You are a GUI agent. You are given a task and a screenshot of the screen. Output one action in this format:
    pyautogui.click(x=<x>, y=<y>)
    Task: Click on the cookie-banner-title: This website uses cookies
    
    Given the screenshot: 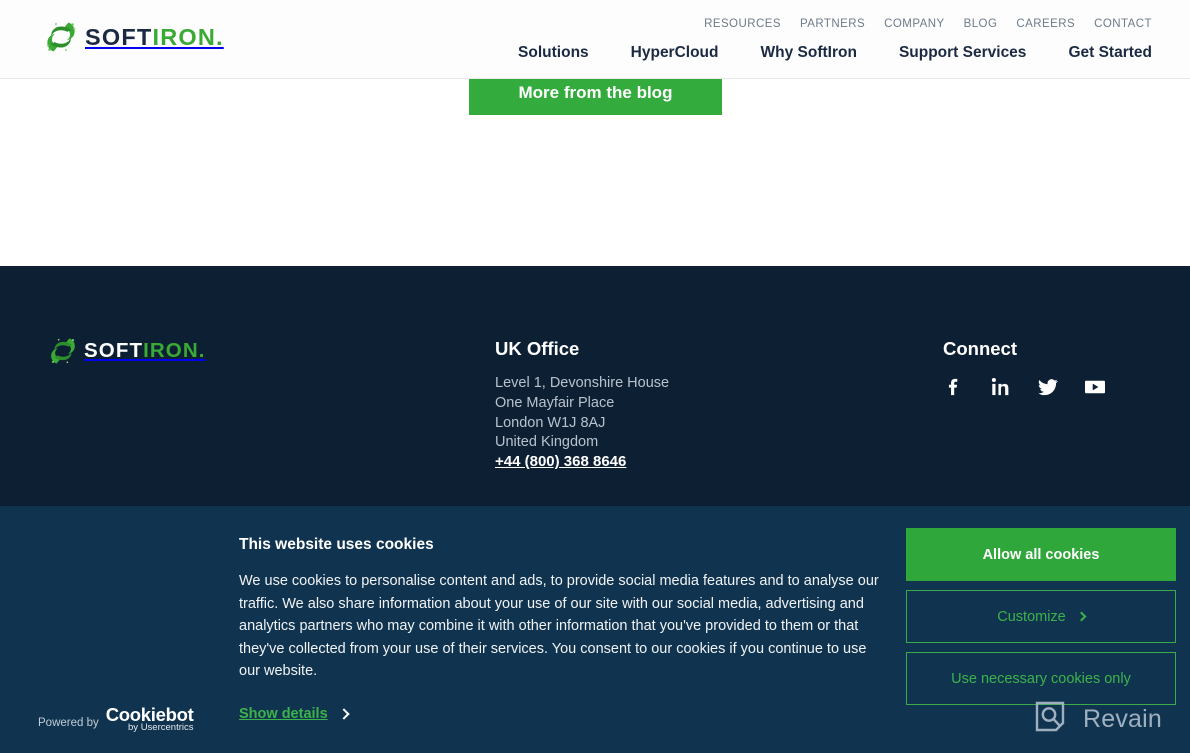 What is the action you would take?
    pyautogui.click(x=336, y=544)
    